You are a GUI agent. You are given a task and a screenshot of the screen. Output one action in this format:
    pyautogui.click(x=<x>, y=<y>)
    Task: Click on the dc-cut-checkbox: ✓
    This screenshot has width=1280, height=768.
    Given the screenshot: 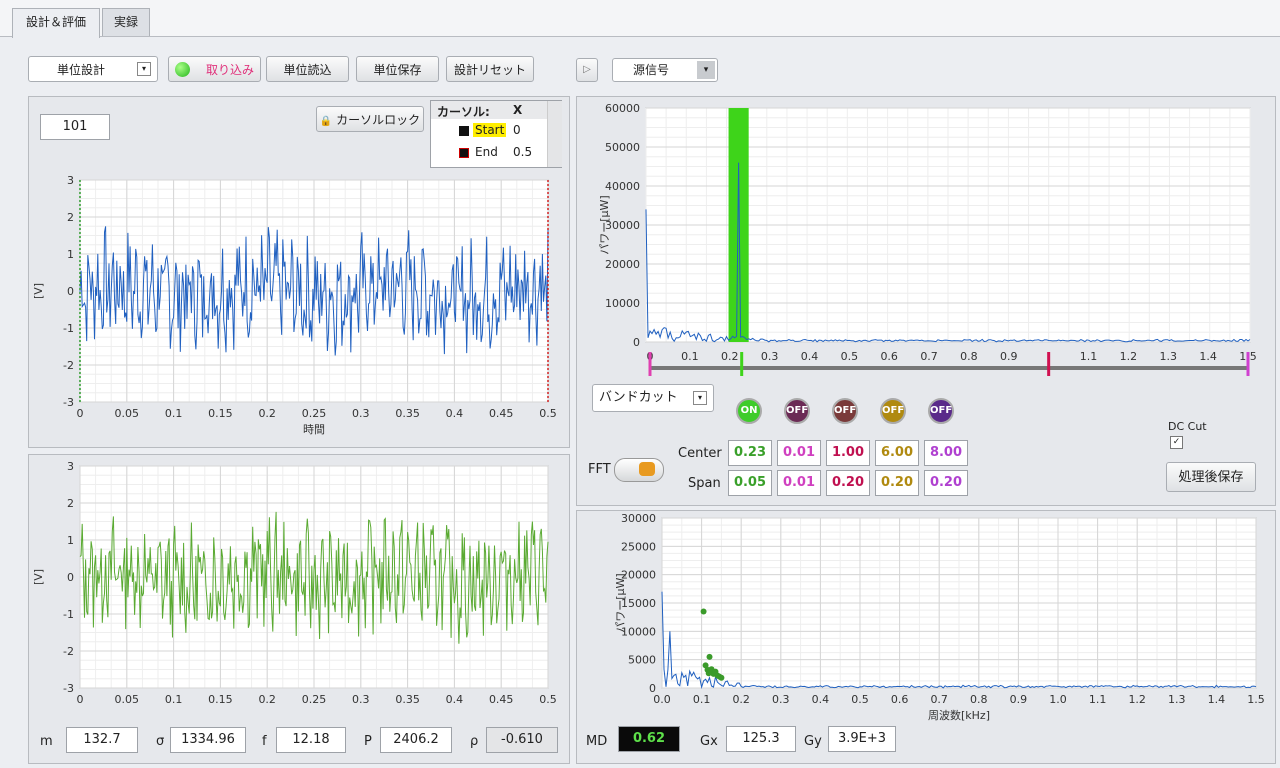 What is the action you would take?
    pyautogui.click(x=1176, y=442)
    